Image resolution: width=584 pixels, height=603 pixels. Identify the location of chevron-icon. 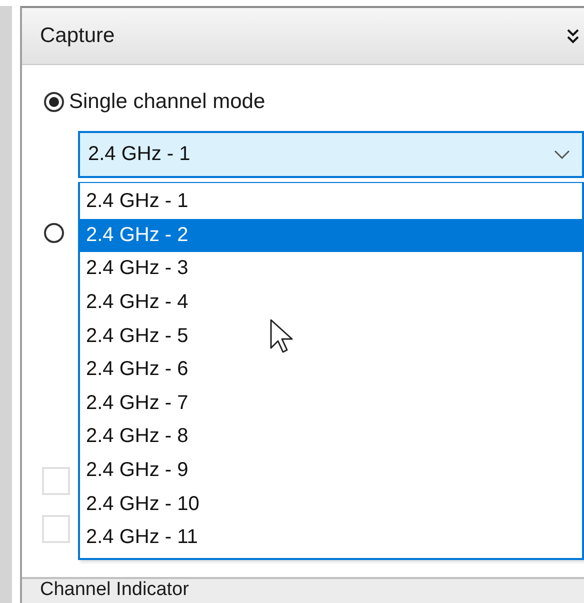
(573, 36).